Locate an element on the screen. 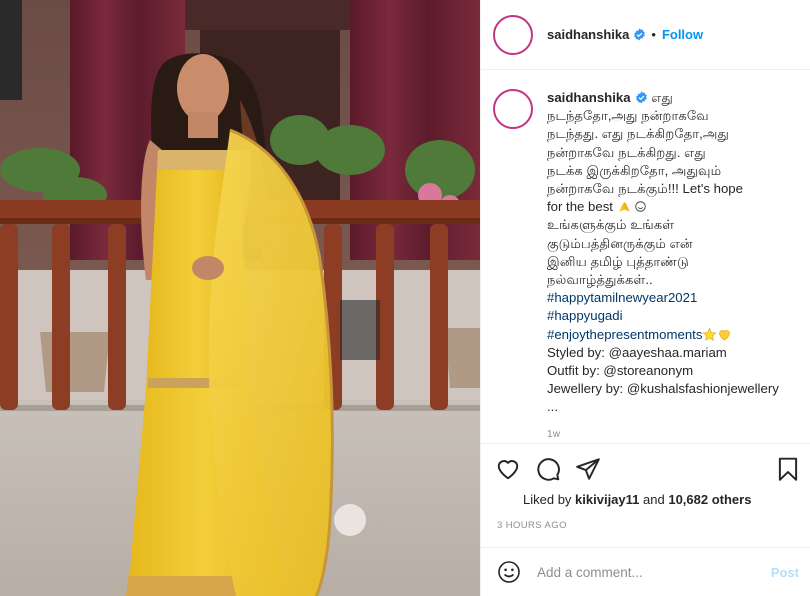  caption-line: நடந்ததோ,அது நன்றாகவே is located at coordinates (628, 116).